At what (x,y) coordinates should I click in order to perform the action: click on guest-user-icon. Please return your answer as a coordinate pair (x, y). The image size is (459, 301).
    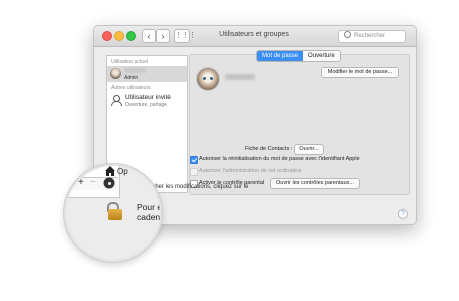
    Looking at the image, I should click on (116, 100).